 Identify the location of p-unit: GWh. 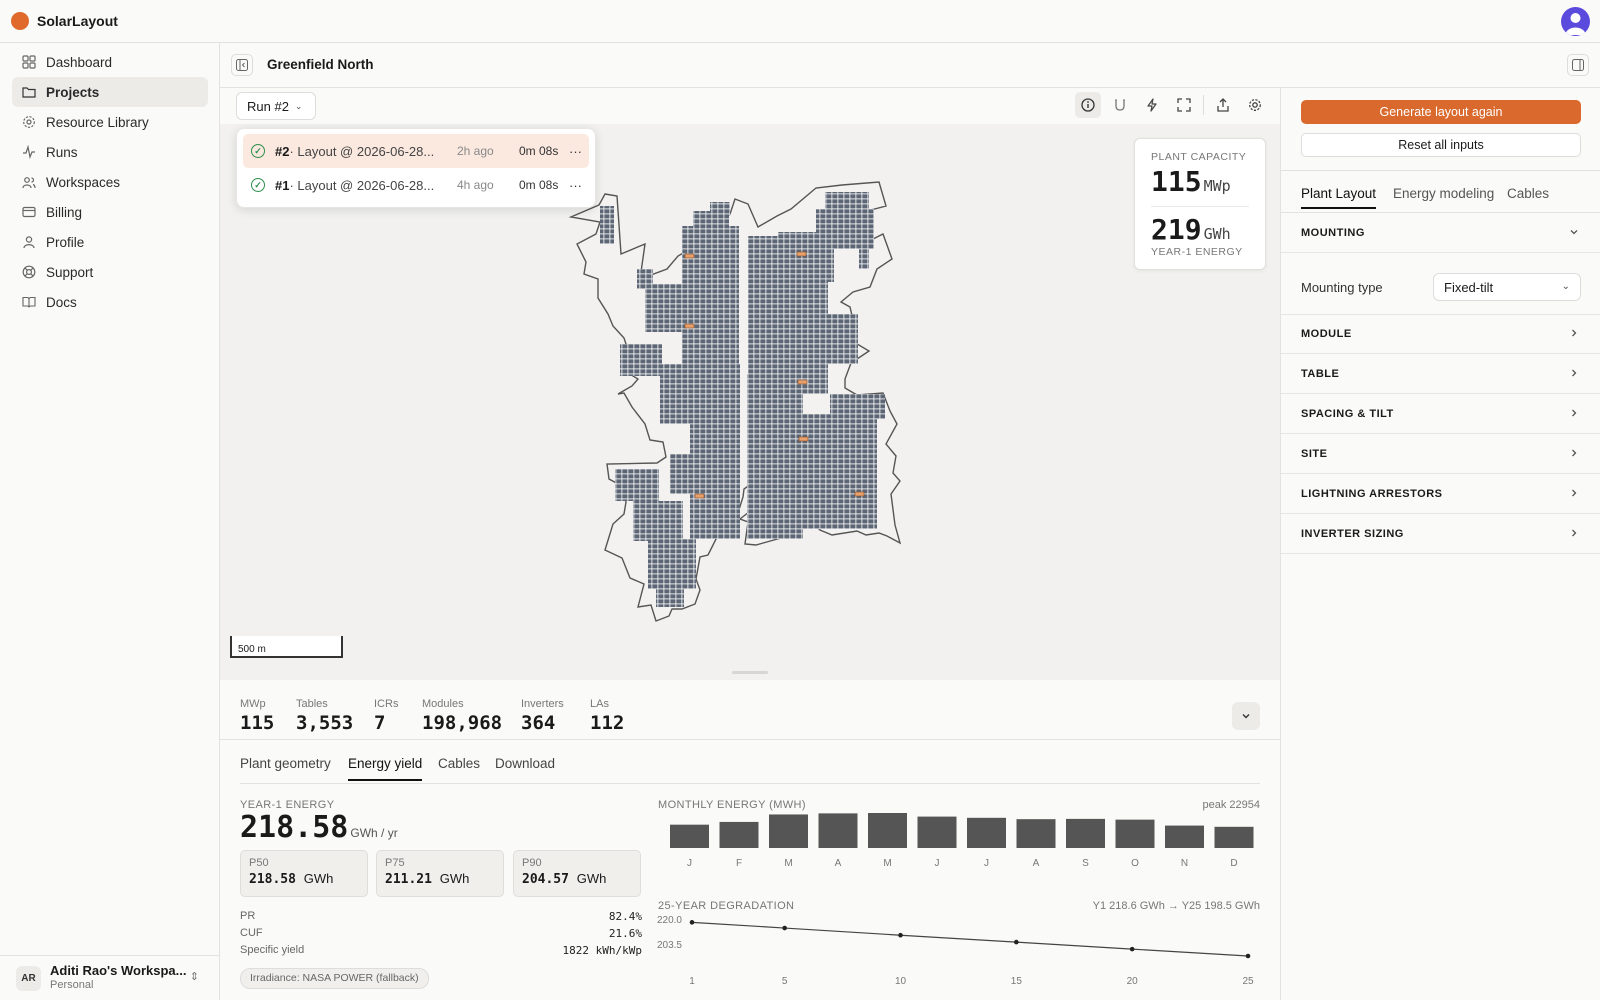
(318, 878).